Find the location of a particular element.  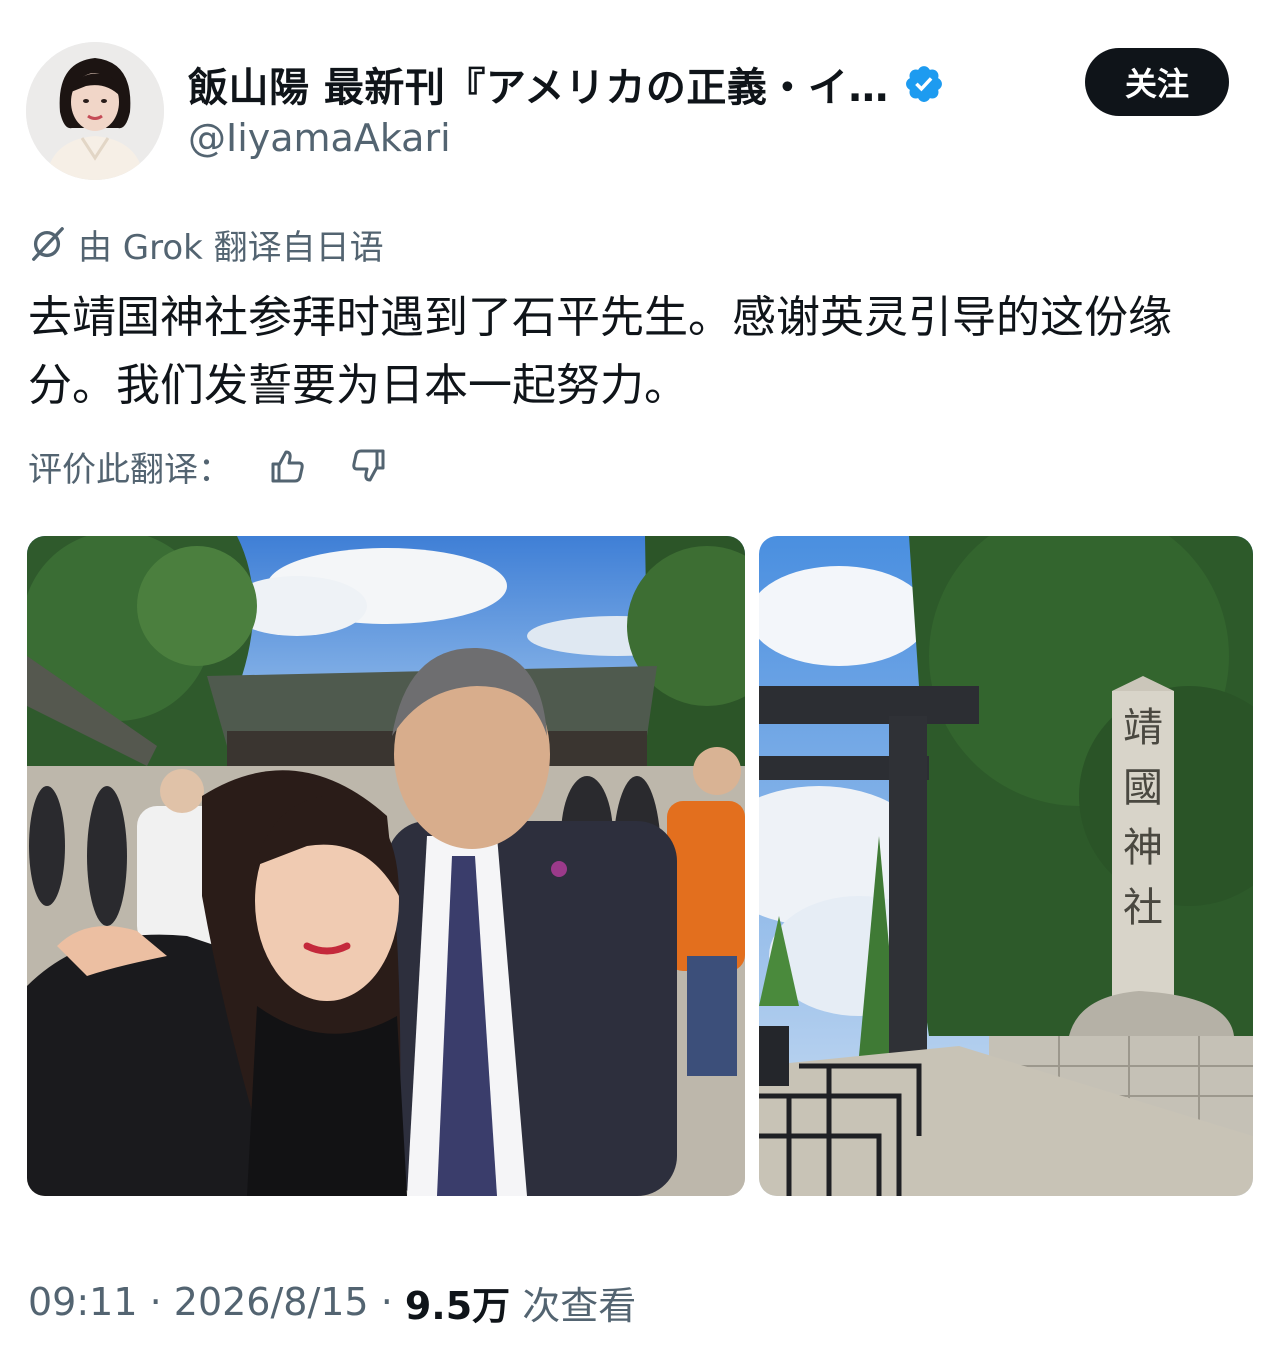

follow-button: 关注 is located at coordinates (1157, 82).